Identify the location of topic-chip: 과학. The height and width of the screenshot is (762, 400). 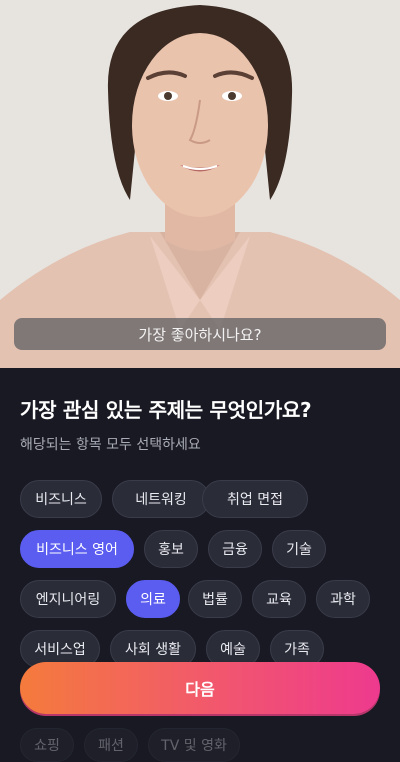
(343, 599).